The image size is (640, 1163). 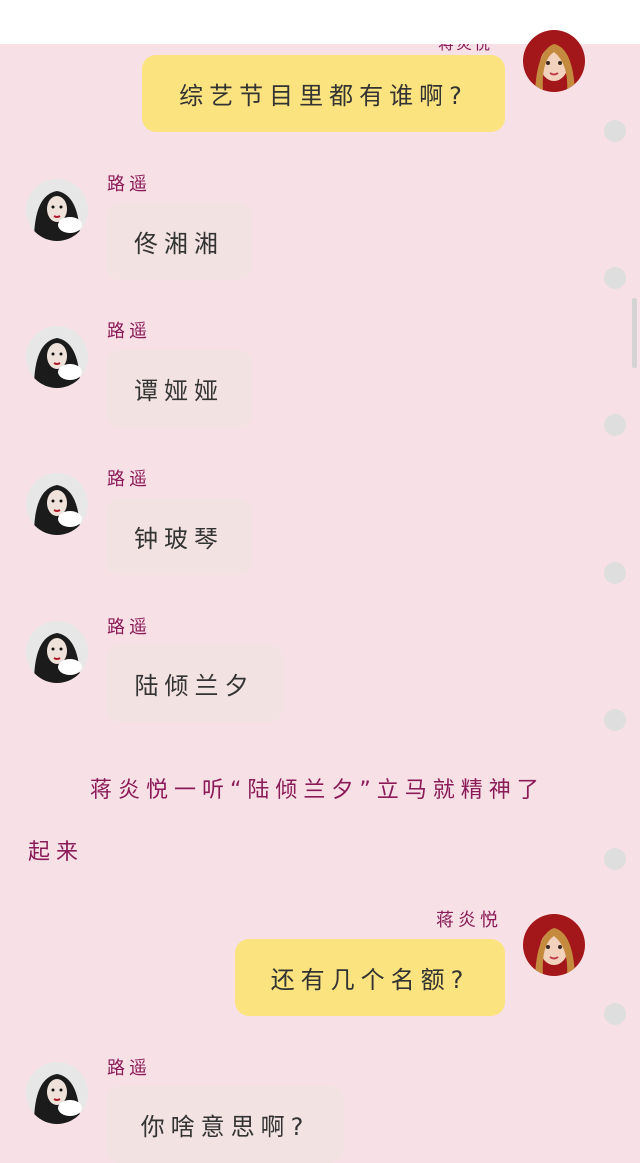 What do you see at coordinates (634, 333) in the screenshot?
I see `scrollbar` at bounding box center [634, 333].